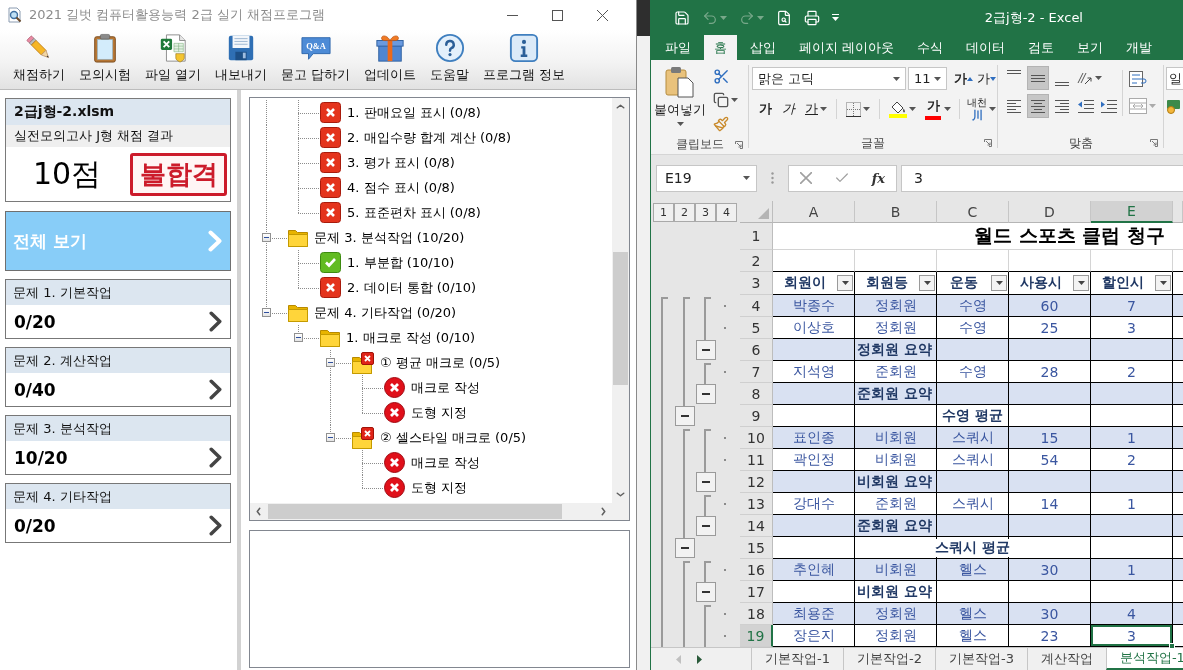  Describe the element at coordinates (105, 59) in the screenshot. I see `toolbar-button: 모의시험` at that location.